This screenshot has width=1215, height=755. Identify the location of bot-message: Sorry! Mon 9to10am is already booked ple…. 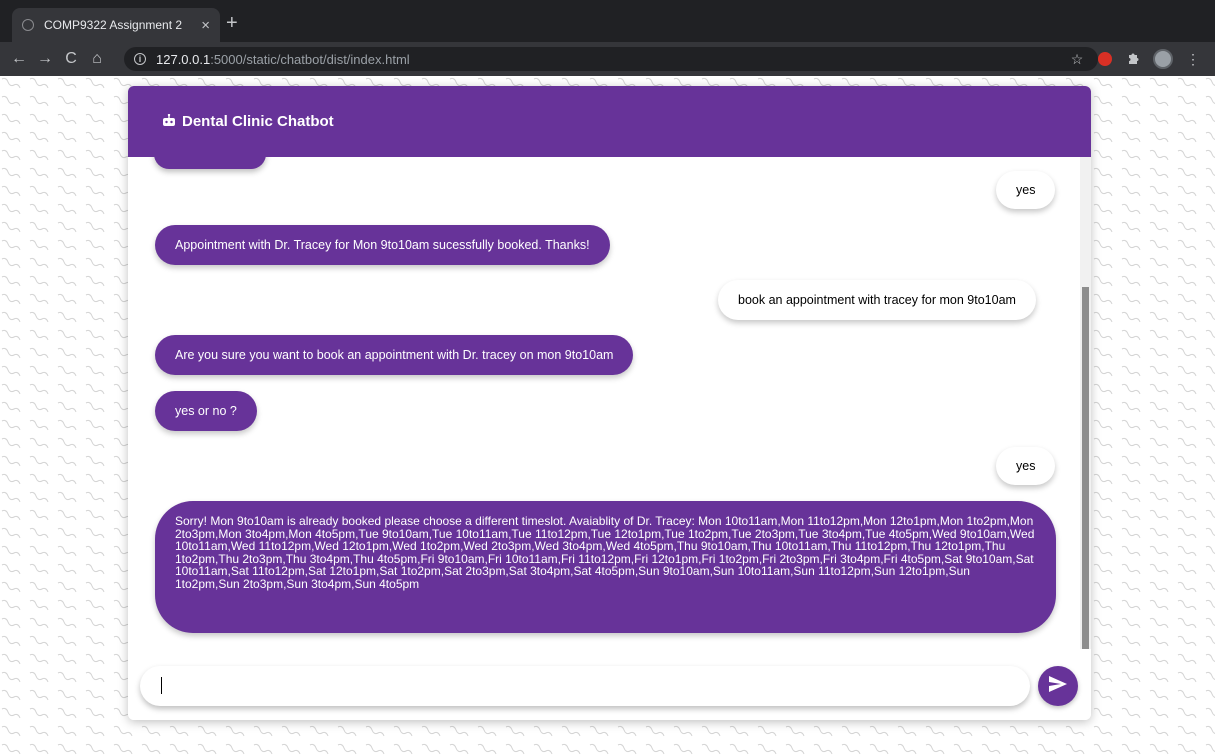
(605, 567).